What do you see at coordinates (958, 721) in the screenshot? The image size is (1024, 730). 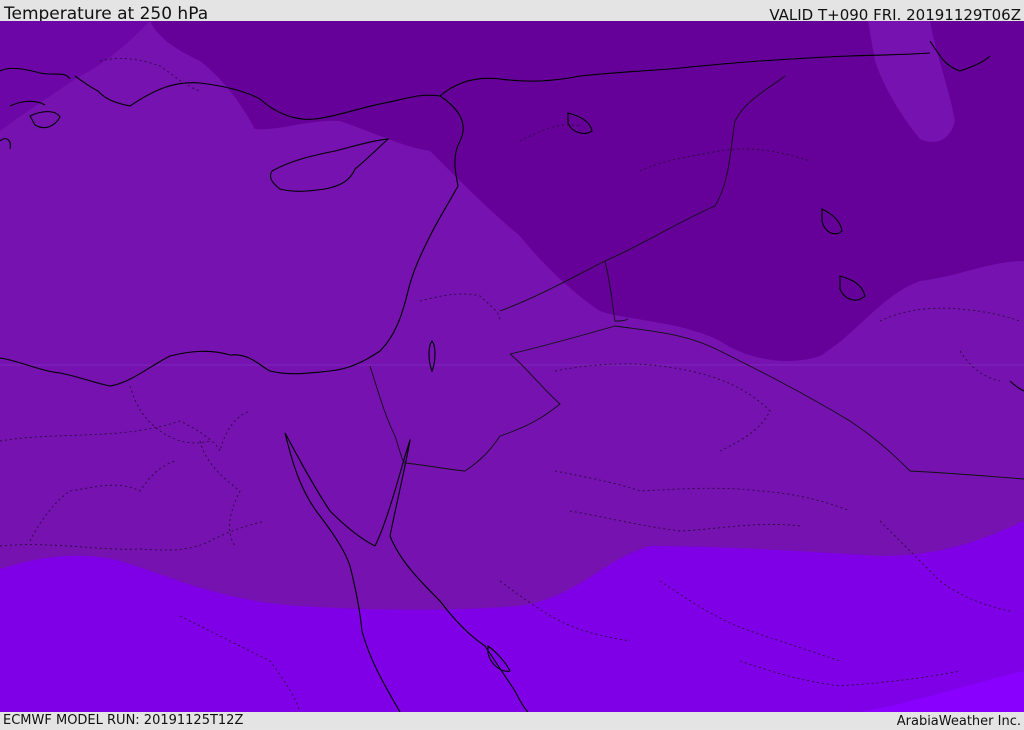 I see `brand-label: ArabiaWeather Inc.` at bounding box center [958, 721].